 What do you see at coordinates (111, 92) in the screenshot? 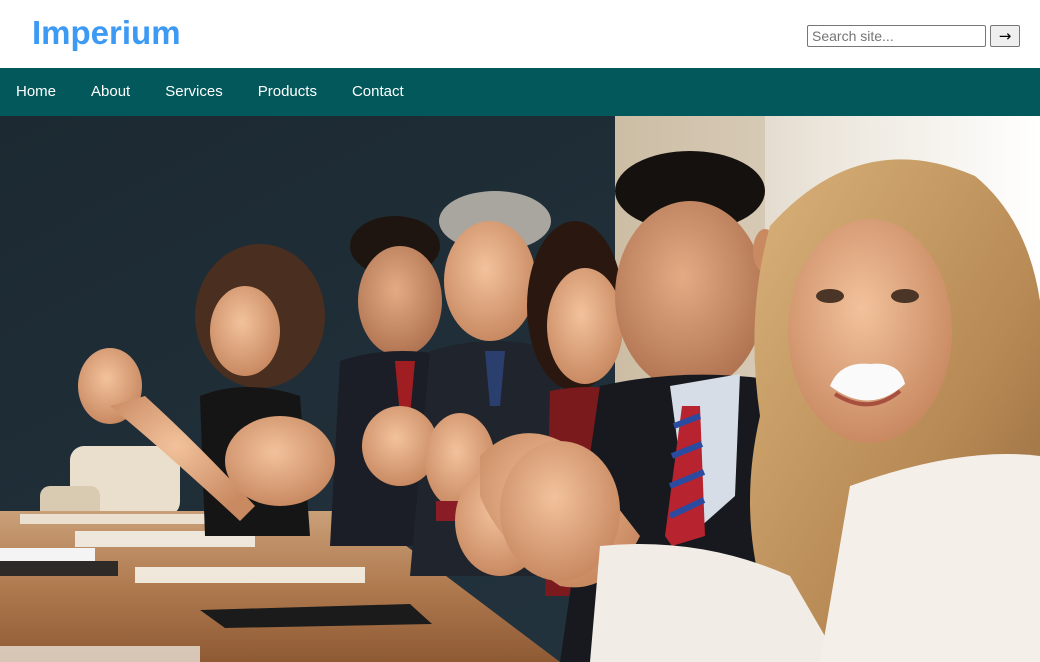
I see `nav-item-about: About` at bounding box center [111, 92].